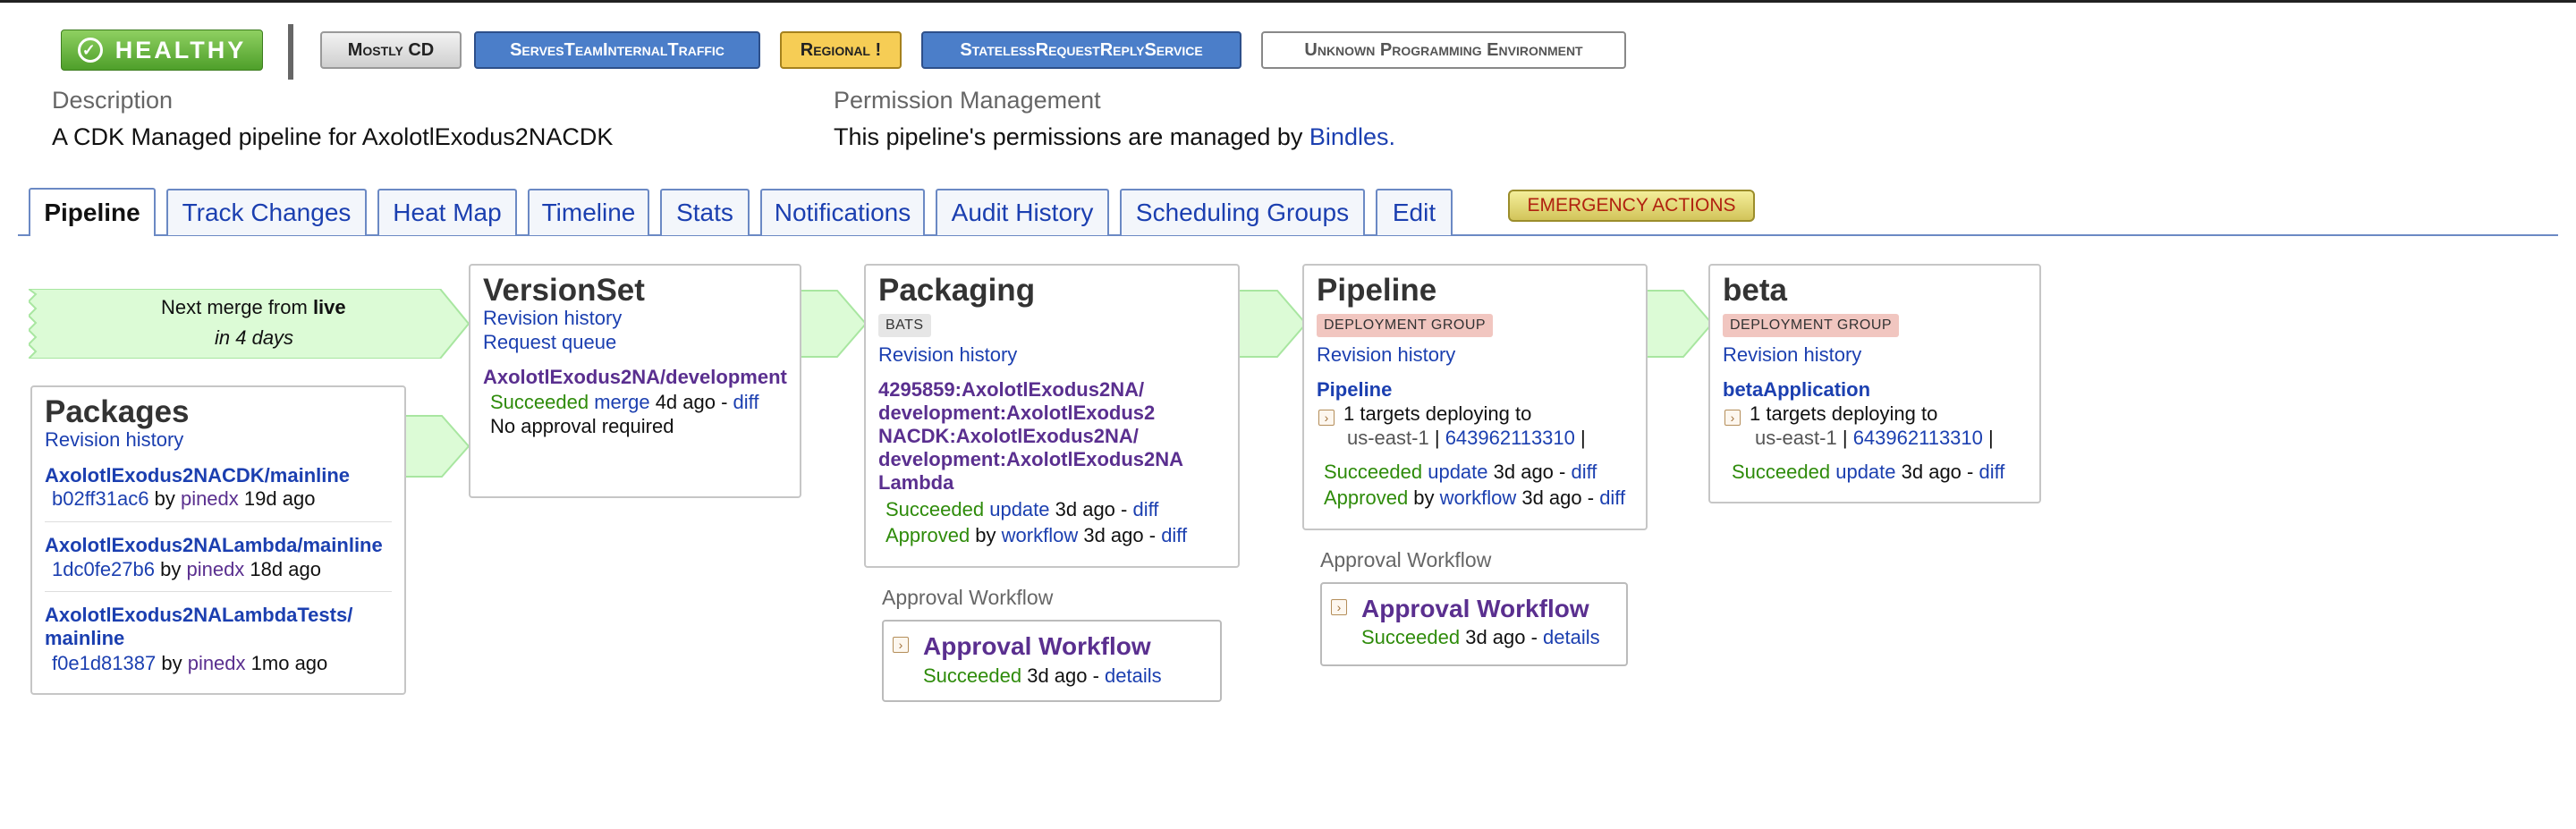 This screenshot has height=829, width=2576. What do you see at coordinates (197, 475) in the screenshot?
I see `package-link: AxolotlExodus2NACDK/mainline` at bounding box center [197, 475].